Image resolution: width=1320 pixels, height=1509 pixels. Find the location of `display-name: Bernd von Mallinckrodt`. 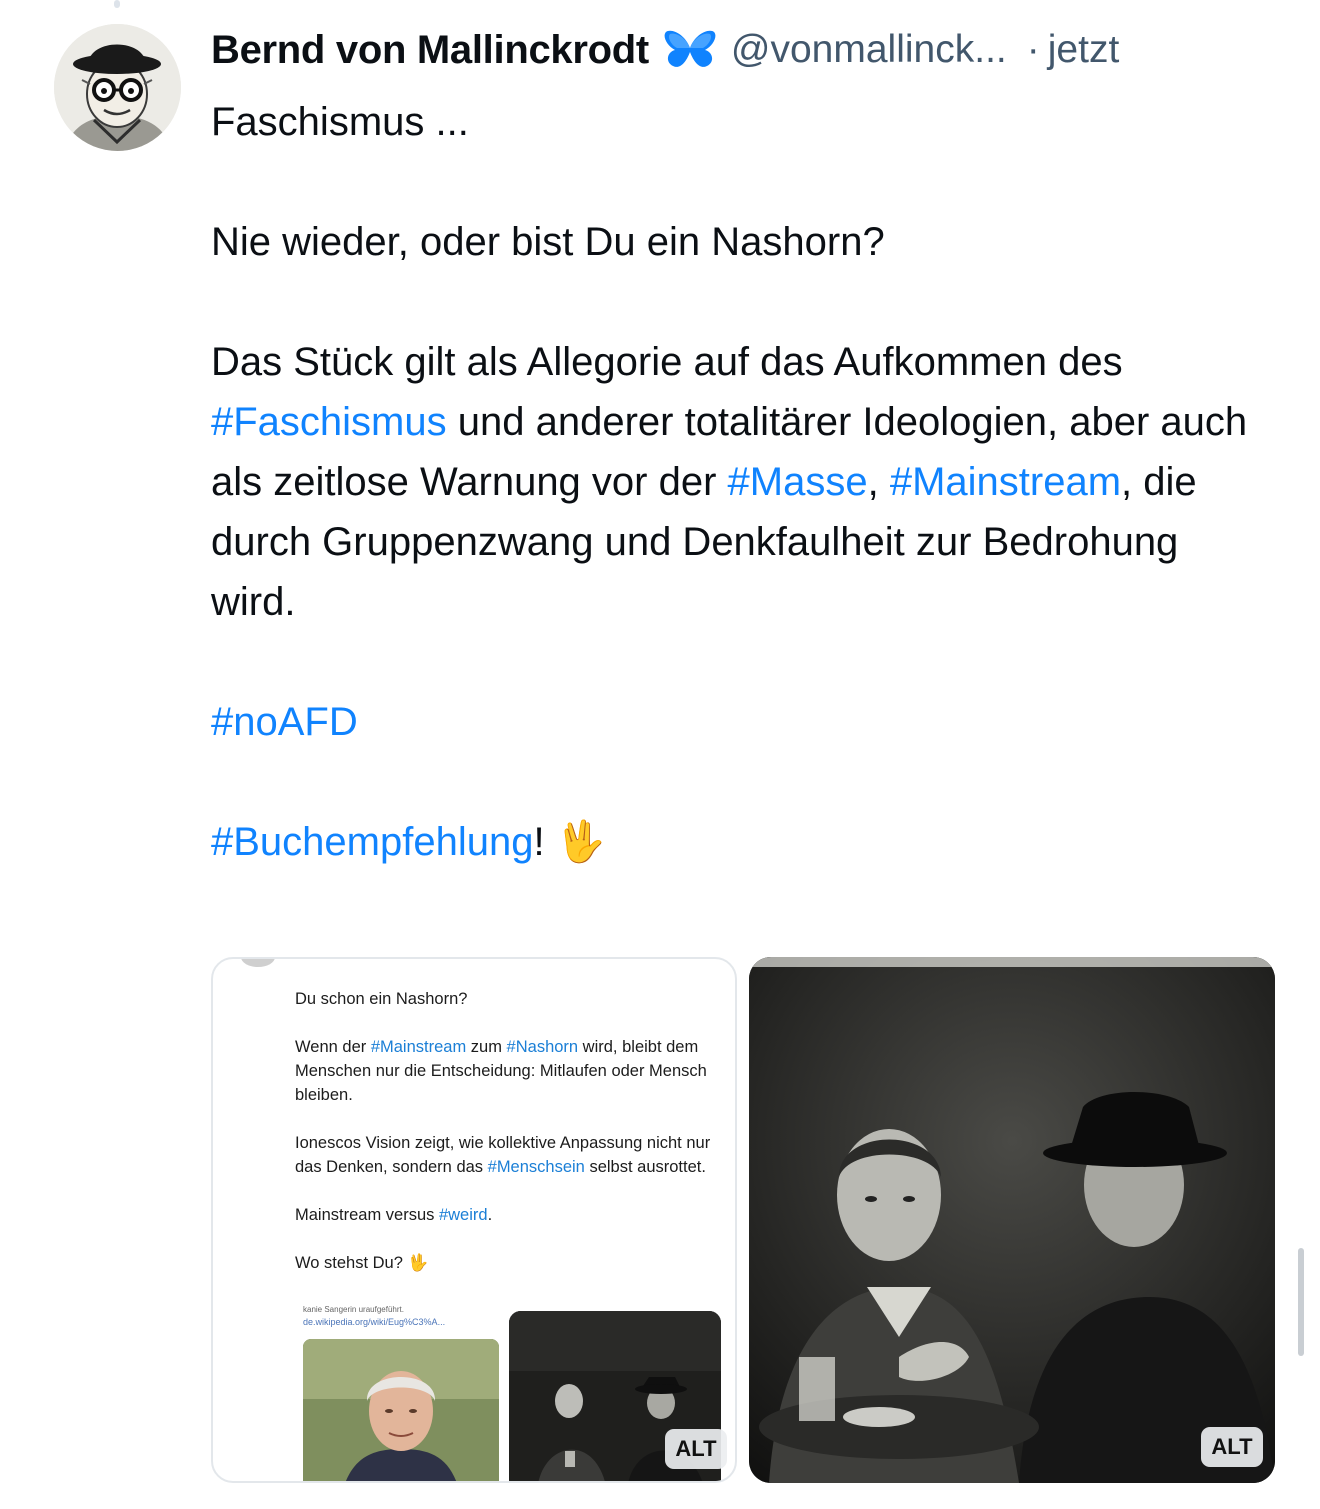

display-name: Bernd von Mallinckrodt is located at coordinates (430, 50).